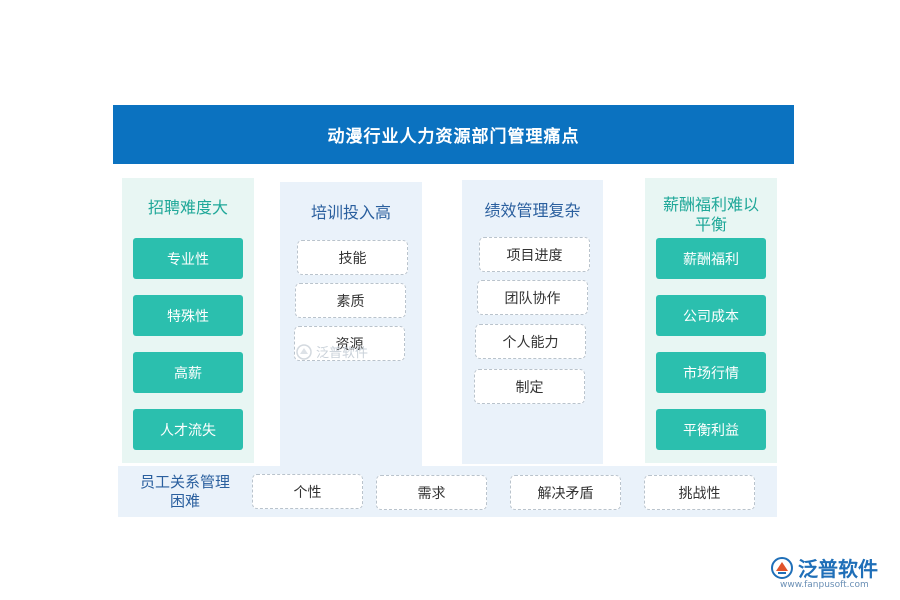 This screenshot has height=600, width=900. I want to click on item-box: 公司成本, so click(711, 315).